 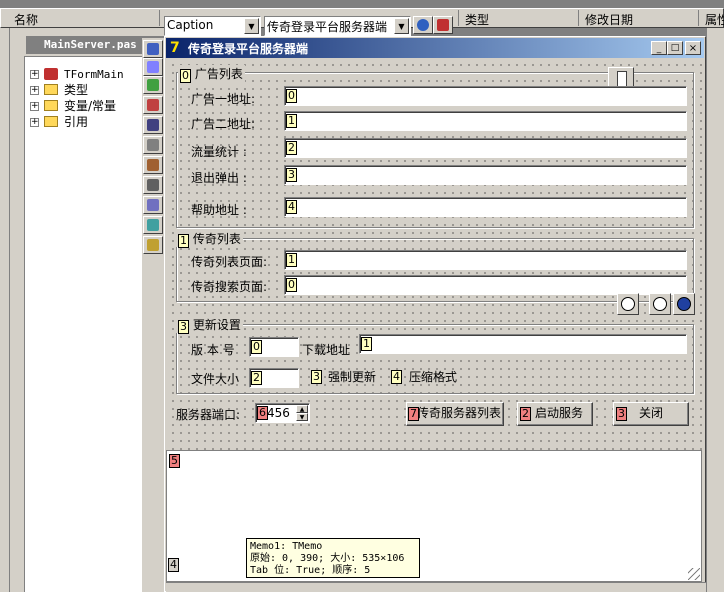 I want to click on header-attr-col: 属性, so click(x=711, y=18).